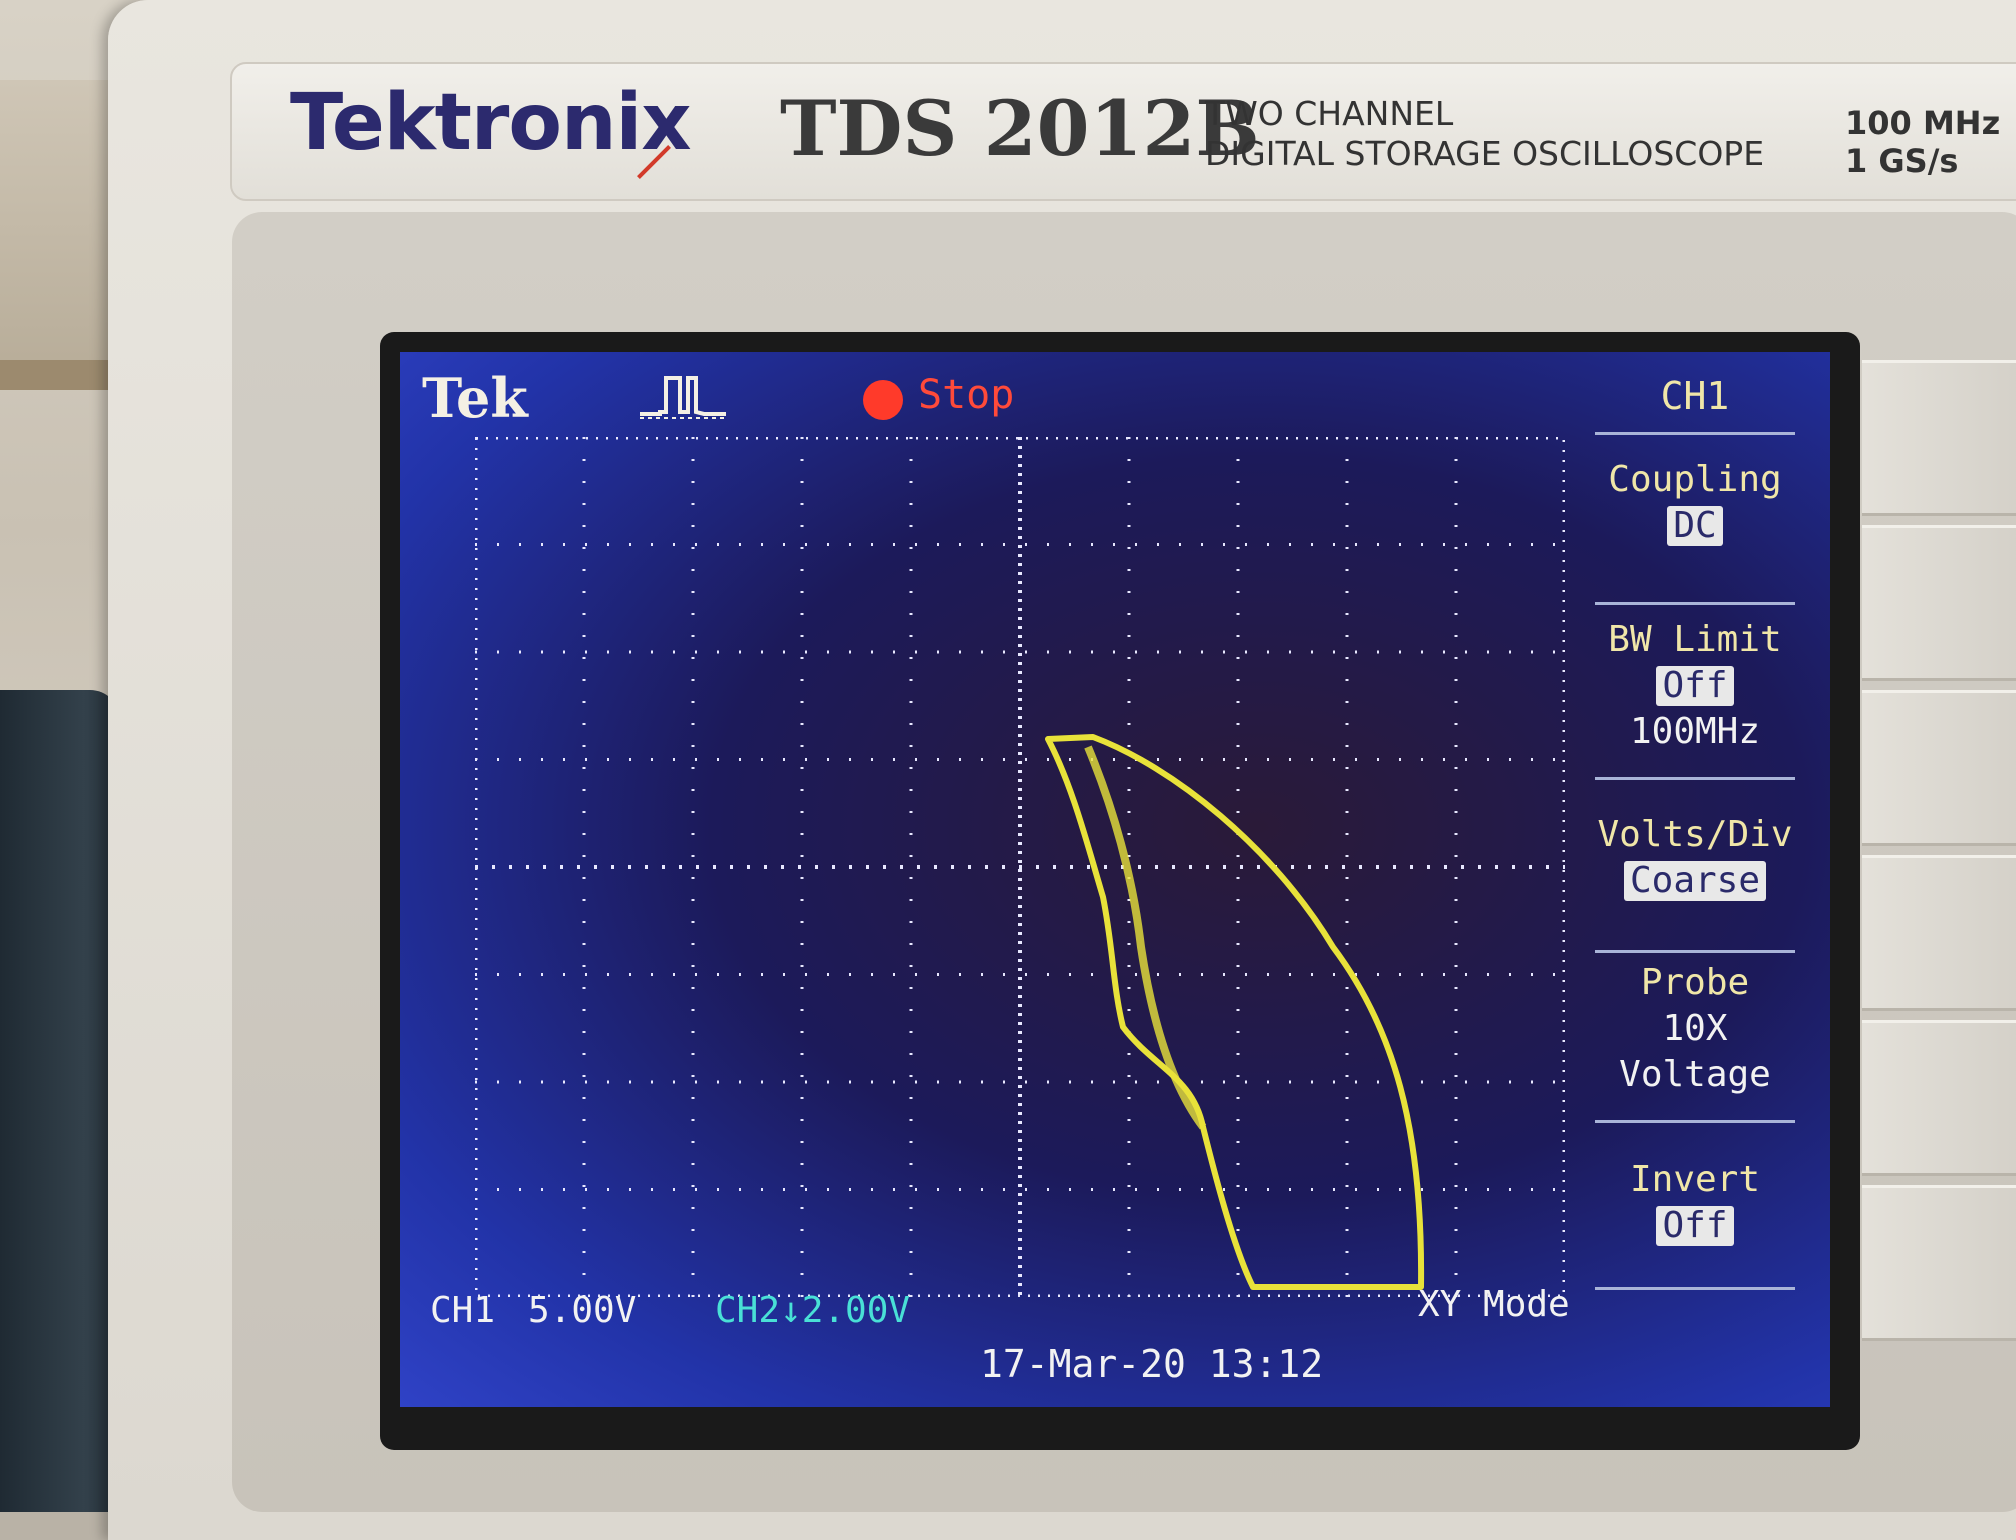 The height and width of the screenshot is (1540, 2016). Describe the element at coordinates (1329, 113) in the screenshot. I see `model-description-line1: TWO CHANNEL` at that location.